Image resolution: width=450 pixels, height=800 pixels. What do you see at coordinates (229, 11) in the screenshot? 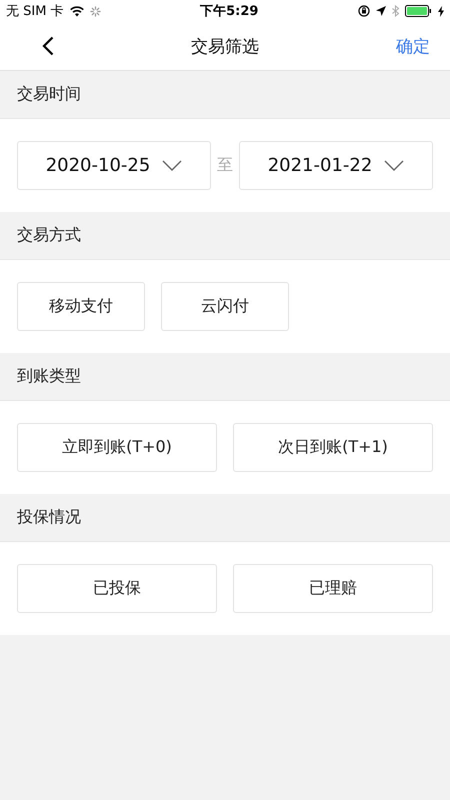
I see `clock-text: 下午5:29` at bounding box center [229, 11].